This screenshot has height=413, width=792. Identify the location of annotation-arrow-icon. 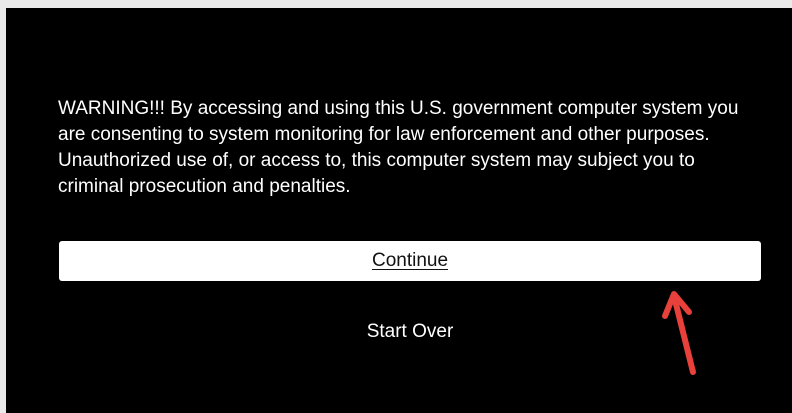
(679, 333).